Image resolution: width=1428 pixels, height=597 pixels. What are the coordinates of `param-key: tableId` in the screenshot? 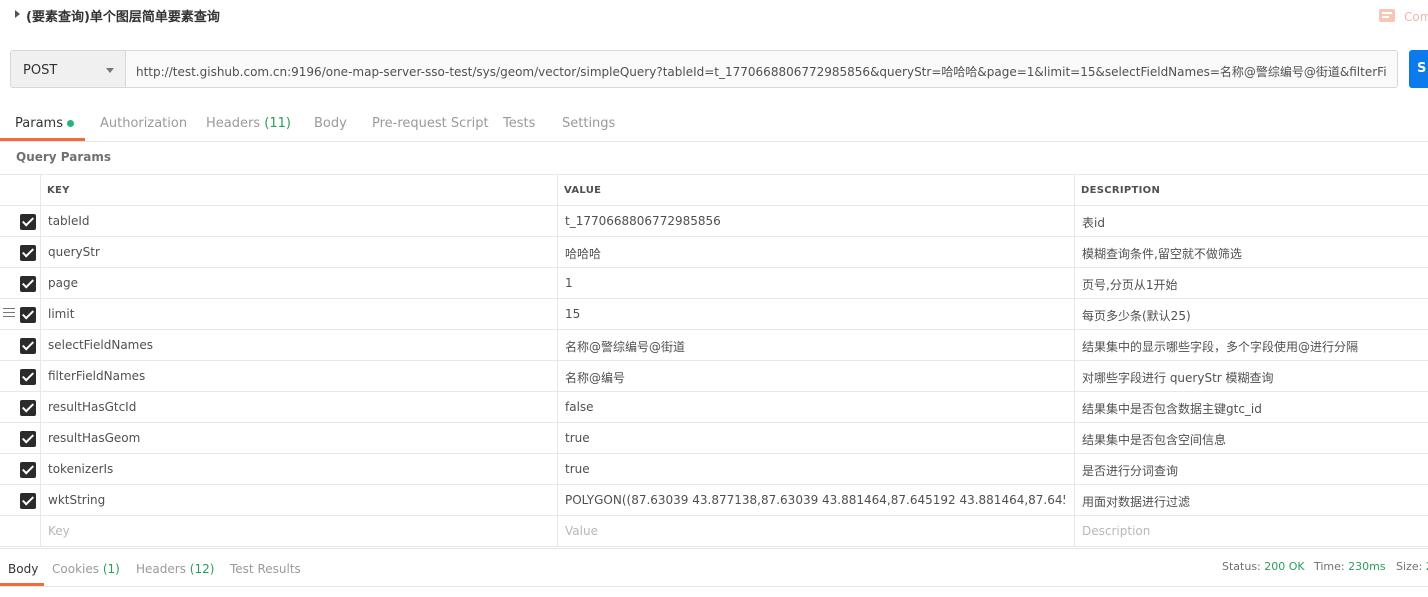 It's located at (298, 221).